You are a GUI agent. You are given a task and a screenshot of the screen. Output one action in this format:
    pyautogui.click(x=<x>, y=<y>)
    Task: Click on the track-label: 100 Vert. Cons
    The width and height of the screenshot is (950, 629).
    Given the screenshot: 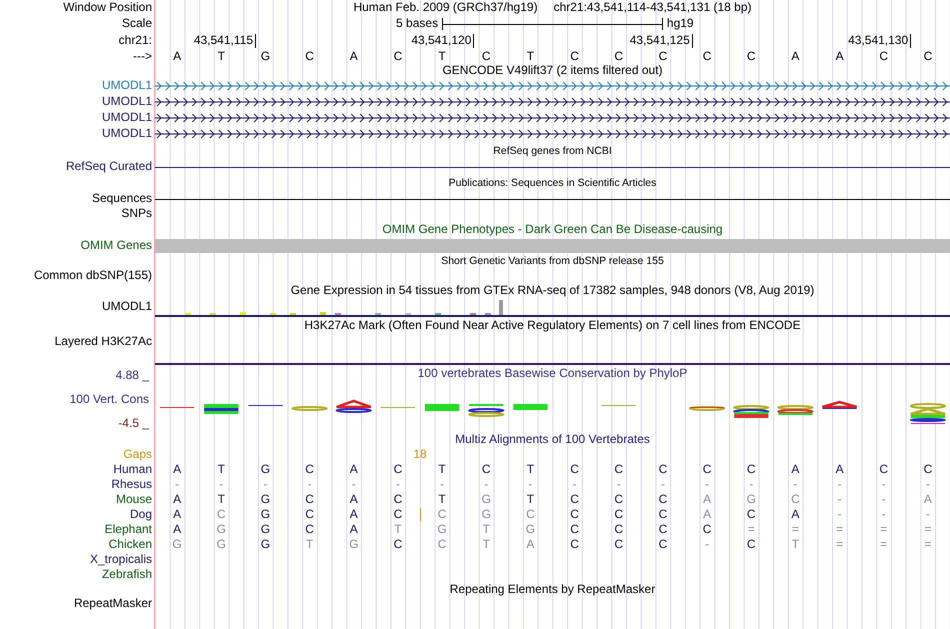 What is the action you would take?
    pyautogui.click(x=108, y=400)
    